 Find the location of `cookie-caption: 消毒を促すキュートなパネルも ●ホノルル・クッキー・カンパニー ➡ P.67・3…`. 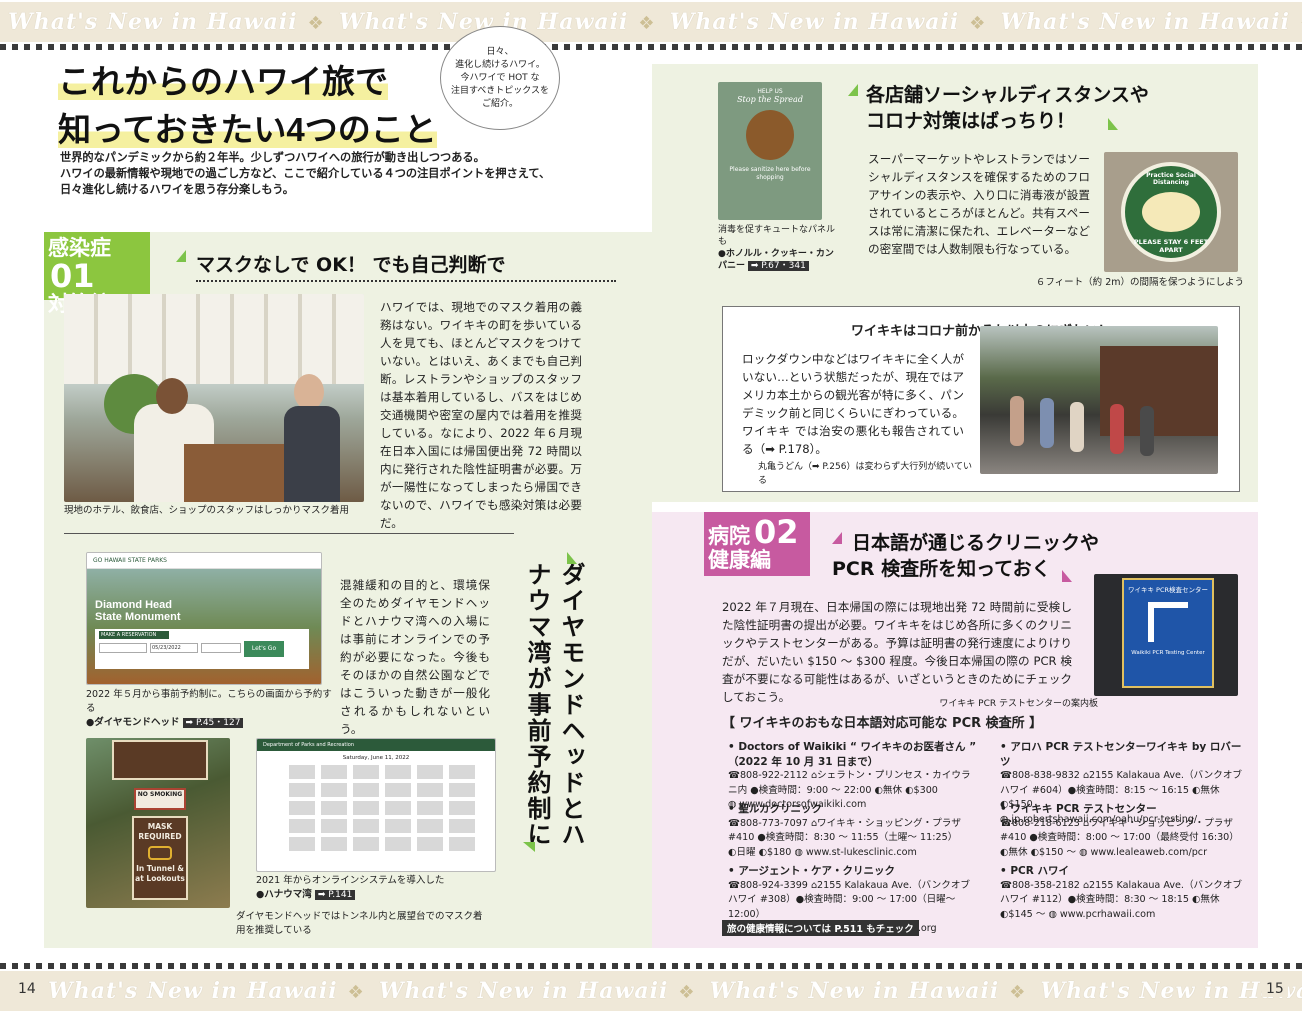

cookie-caption: 消毒を促すキュートなパネルも ●ホノルル・クッキー・カンパニー ➡ P.67・3… is located at coordinates (777, 248).